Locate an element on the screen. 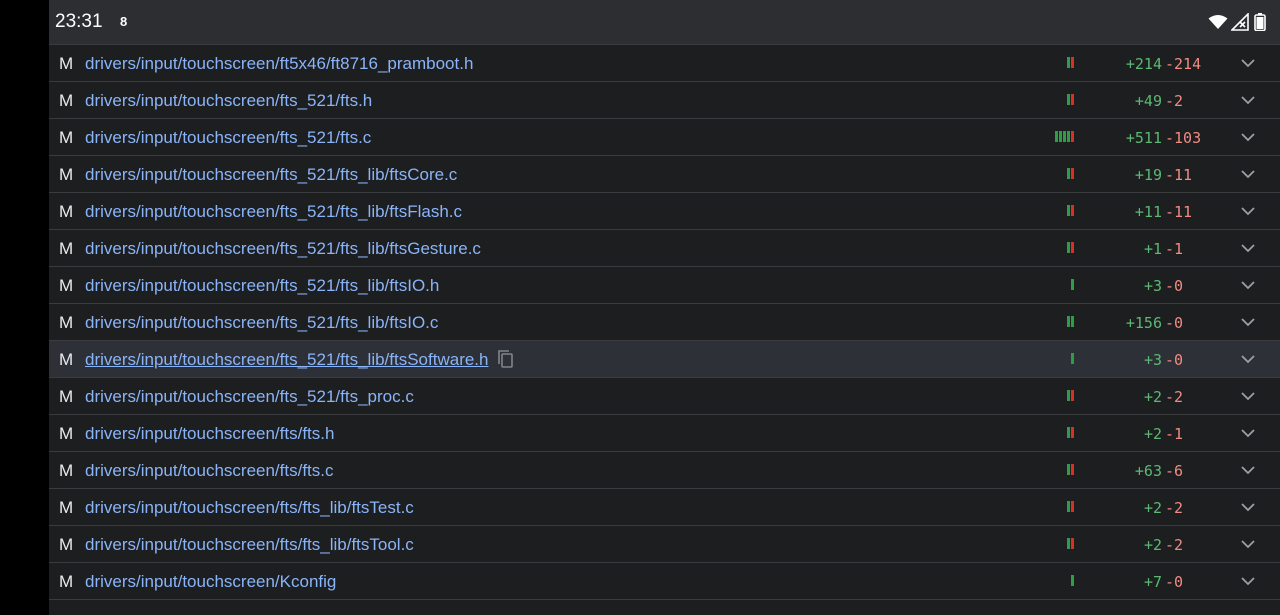  file-path-link: drivers/input/touchscreen/fts_521/fts.h is located at coordinates (228, 101).